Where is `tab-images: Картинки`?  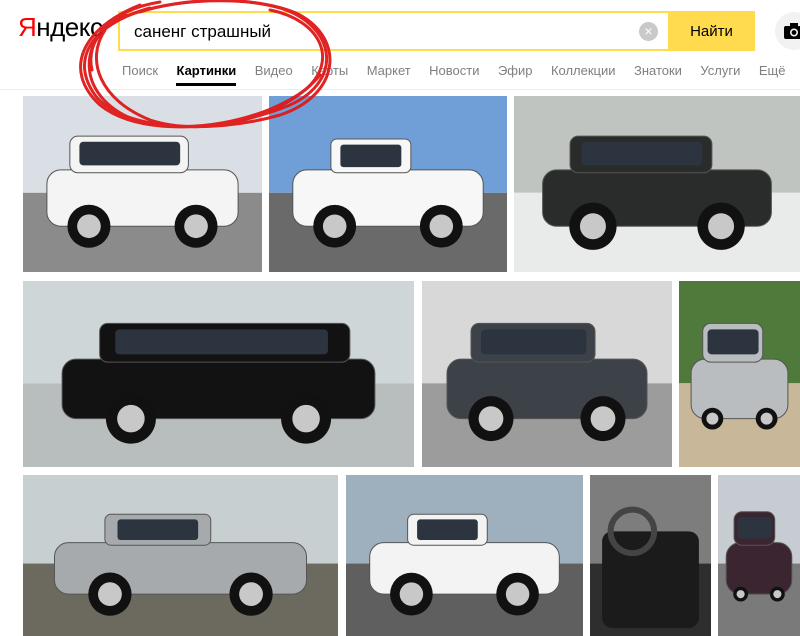 tab-images: Картинки is located at coordinates (206, 74).